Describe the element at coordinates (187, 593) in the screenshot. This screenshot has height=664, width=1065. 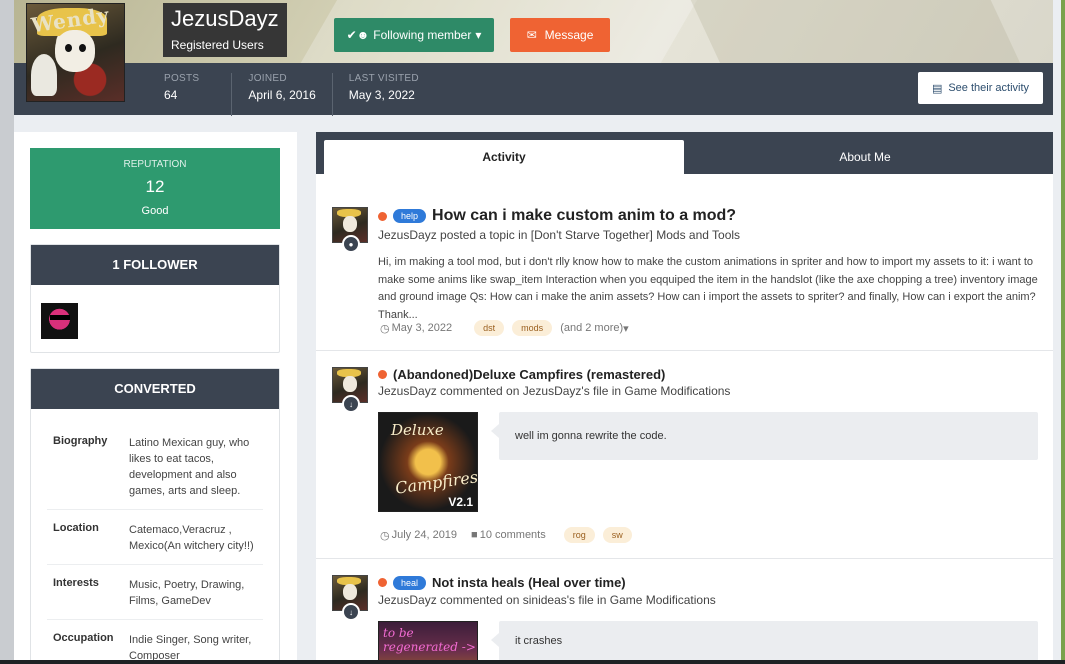
I see `about-value: Music, Poetry, Drawing, Films, GameDev` at that location.